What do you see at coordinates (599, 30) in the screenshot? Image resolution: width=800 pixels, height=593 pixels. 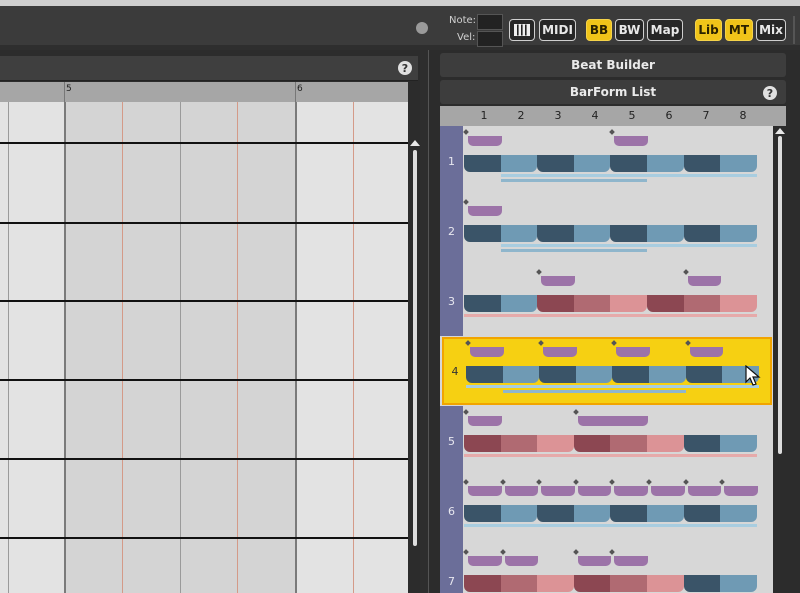 I see `bb-button: BB` at bounding box center [599, 30].